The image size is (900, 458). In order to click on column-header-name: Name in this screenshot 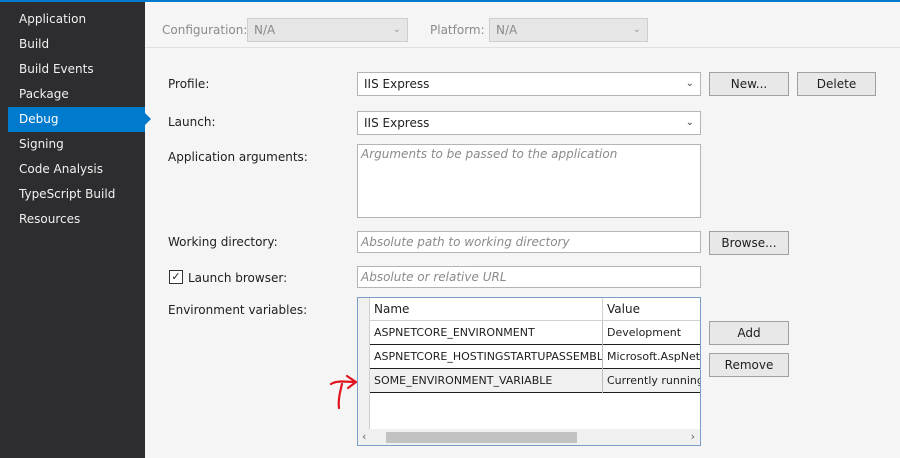, I will do `click(486, 309)`.